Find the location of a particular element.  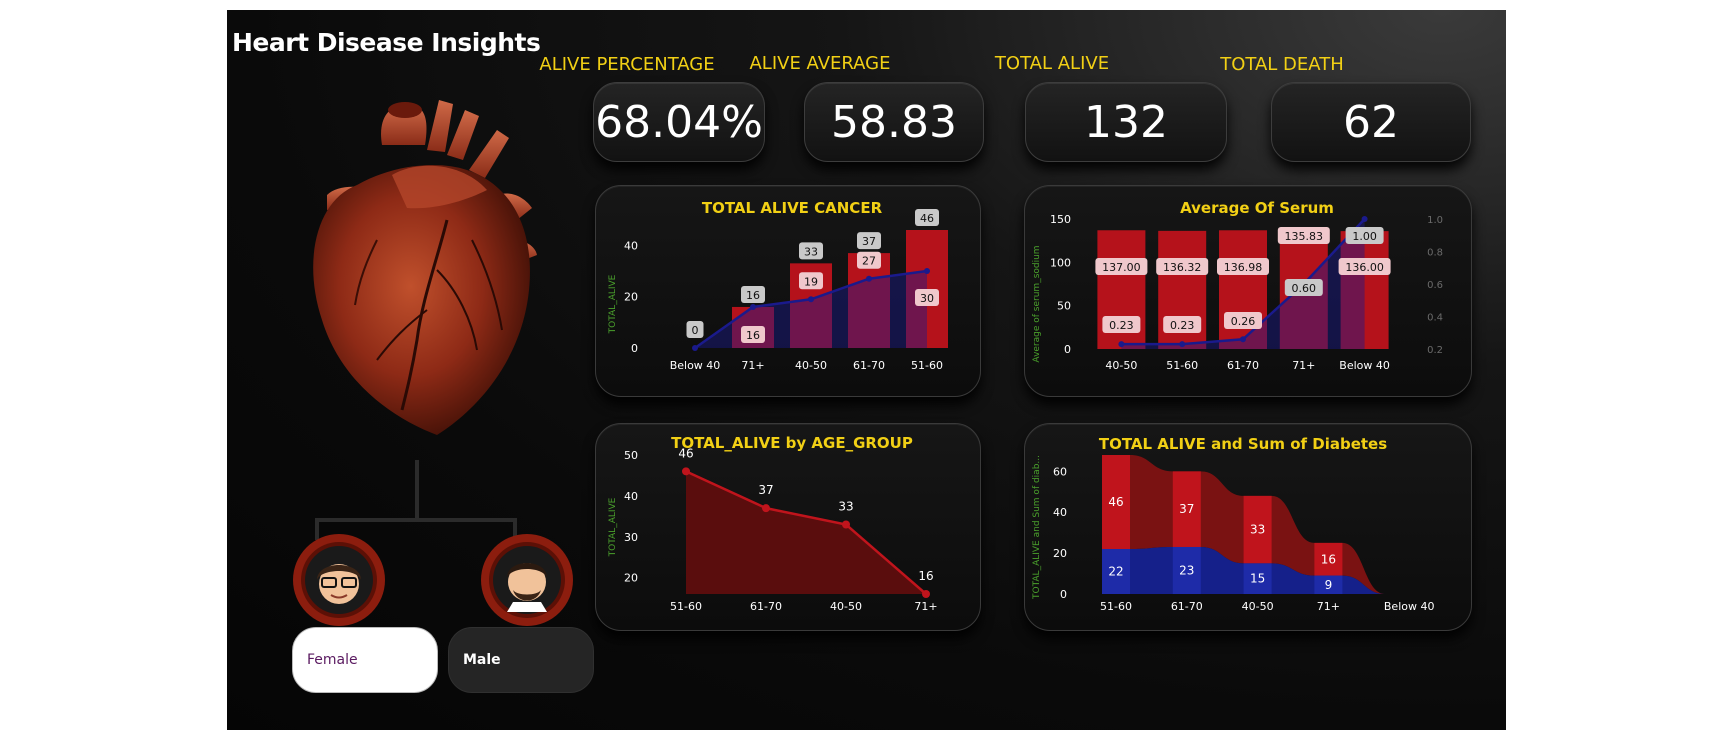

y2-tick-label: 1.0 is located at coordinates (1435, 220).